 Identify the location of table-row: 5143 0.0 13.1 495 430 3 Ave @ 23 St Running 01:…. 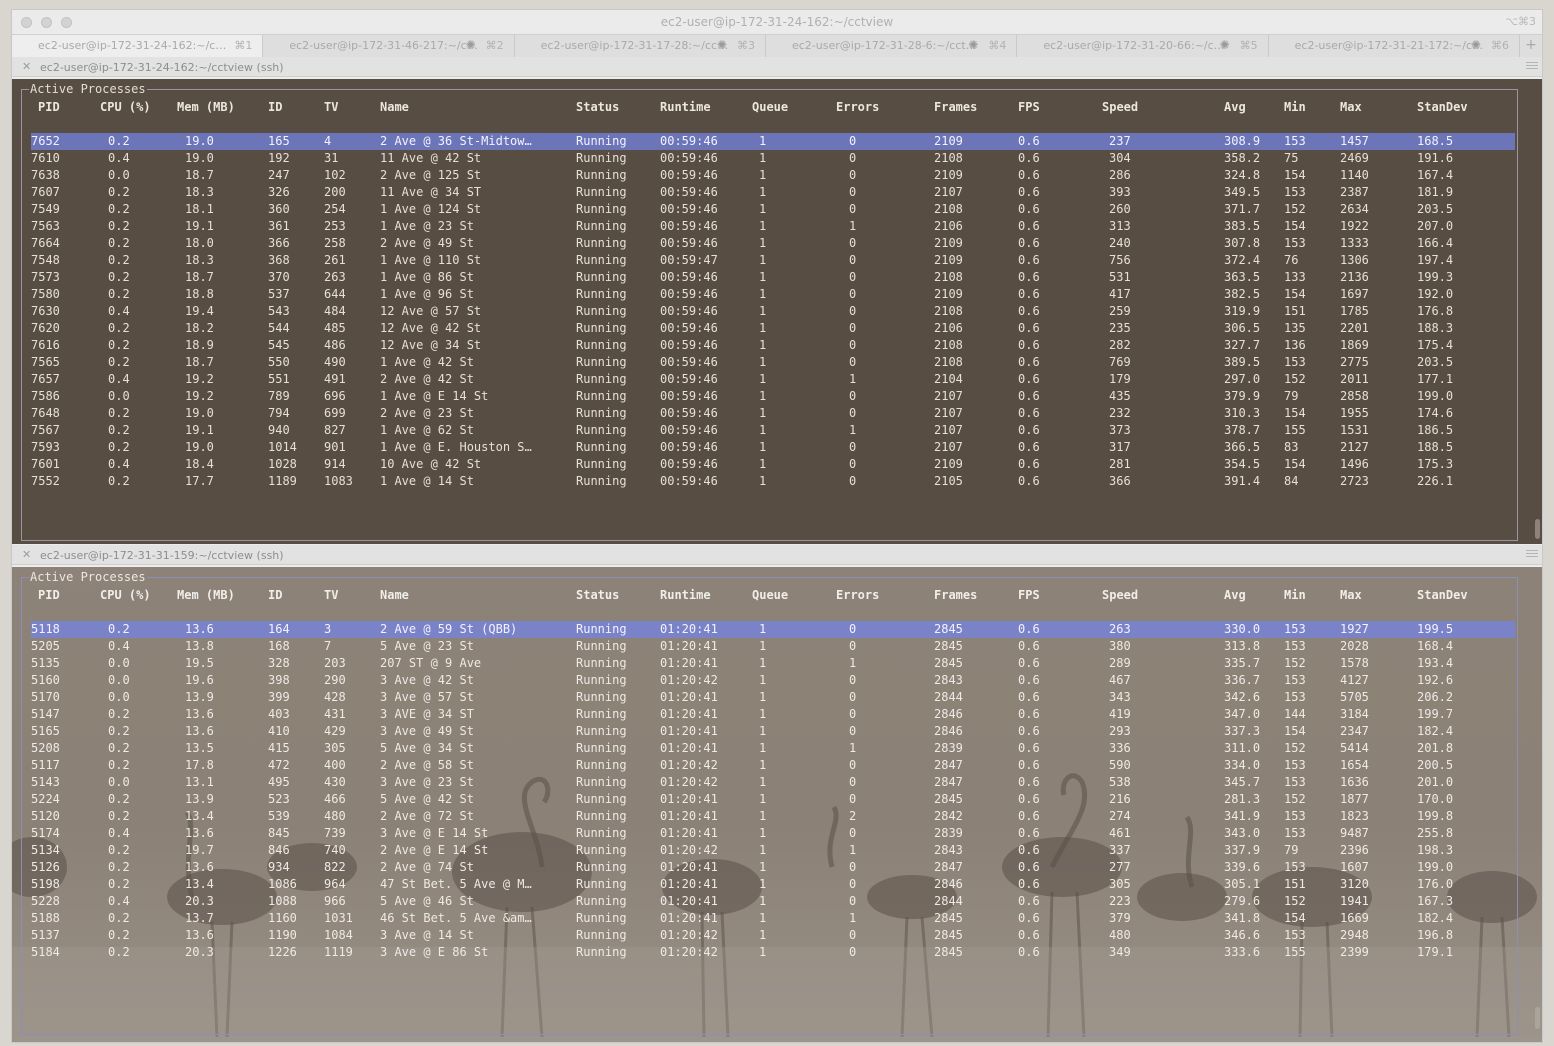
(777, 782).